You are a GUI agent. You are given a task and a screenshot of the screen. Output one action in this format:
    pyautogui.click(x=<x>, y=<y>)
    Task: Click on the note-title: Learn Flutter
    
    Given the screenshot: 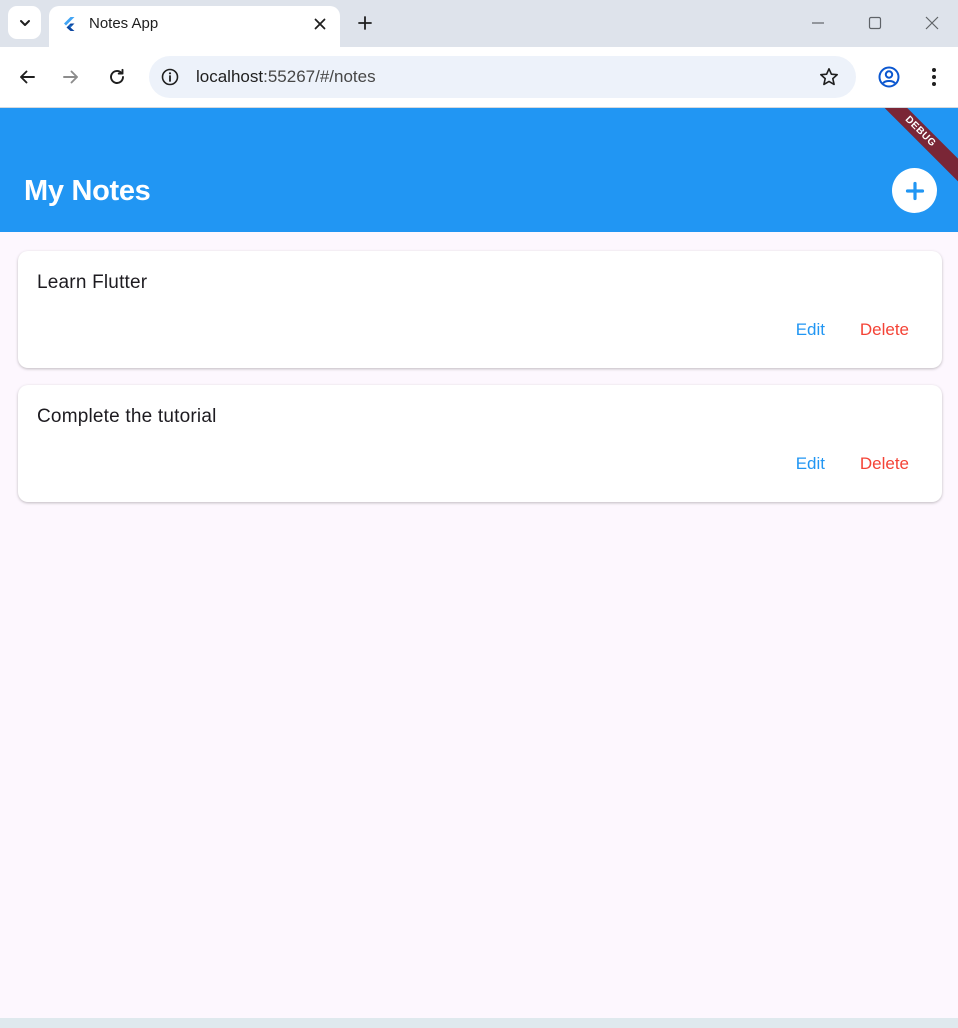 What is the action you would take?
    pyautogui.click(x=92, y=282)
    